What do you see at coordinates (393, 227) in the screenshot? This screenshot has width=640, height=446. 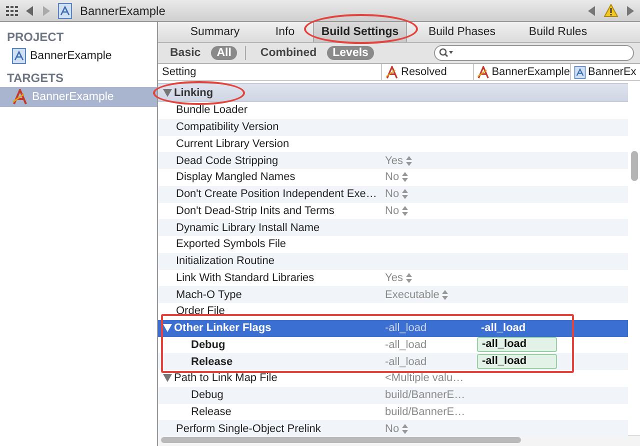 I see `setting-row: Dynamic Library Install Name` at bounding box center [393, 227].